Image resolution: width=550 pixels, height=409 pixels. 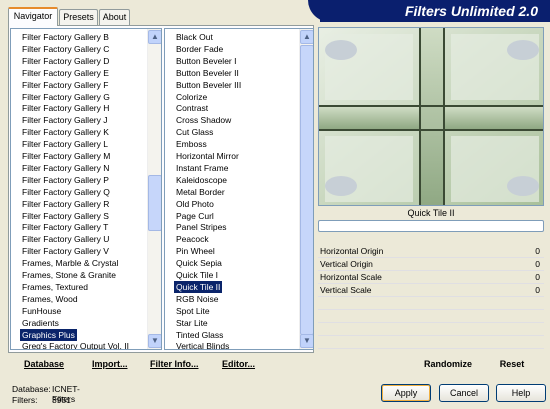 What do you see at coordinates (195, 204) in the screenshot?
I see `list-item: Old Photo` at bounding box center [195, 204].